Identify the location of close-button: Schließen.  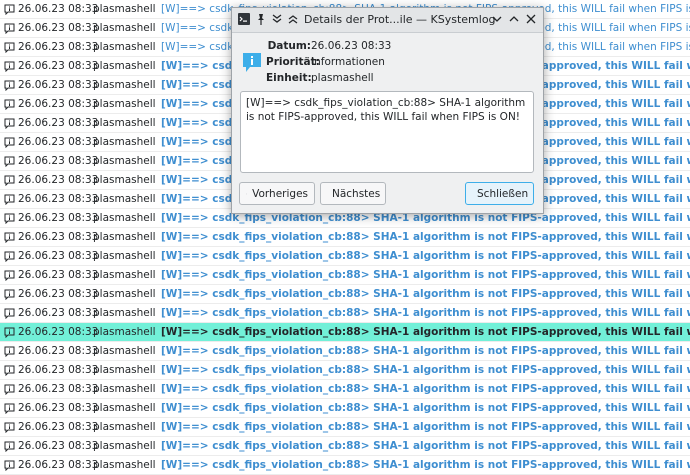
(499, 193).